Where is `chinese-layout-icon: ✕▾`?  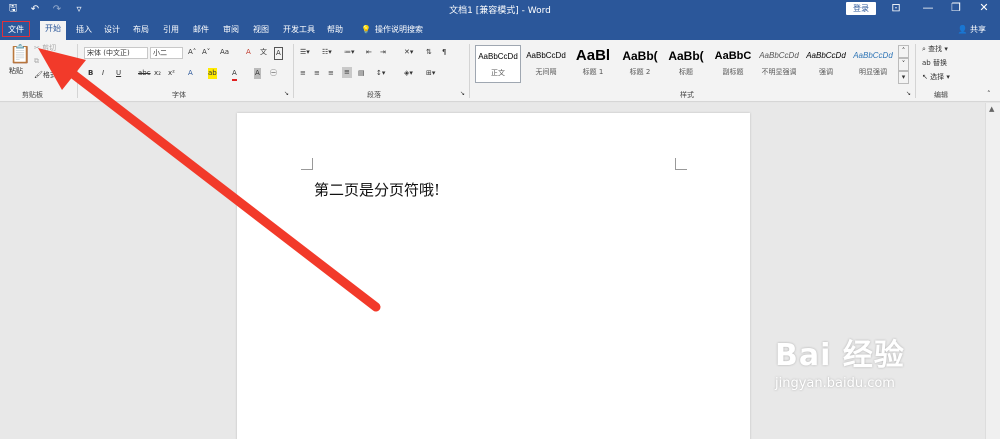 chinese-layout-icon: ✕▾ is located at coordinates (408, 52).